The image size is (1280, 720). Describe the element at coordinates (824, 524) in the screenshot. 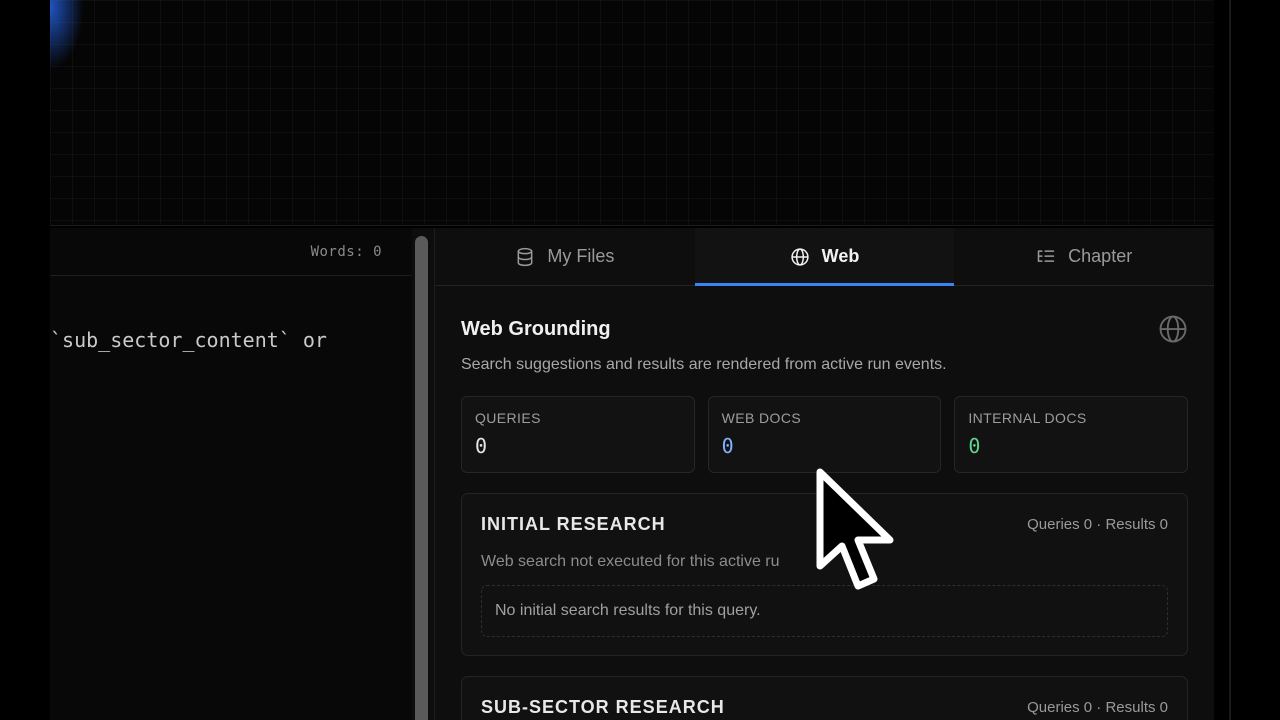

I see `section-header: INITIAL RESEARCH Queries 0 · Results 0` at that location.